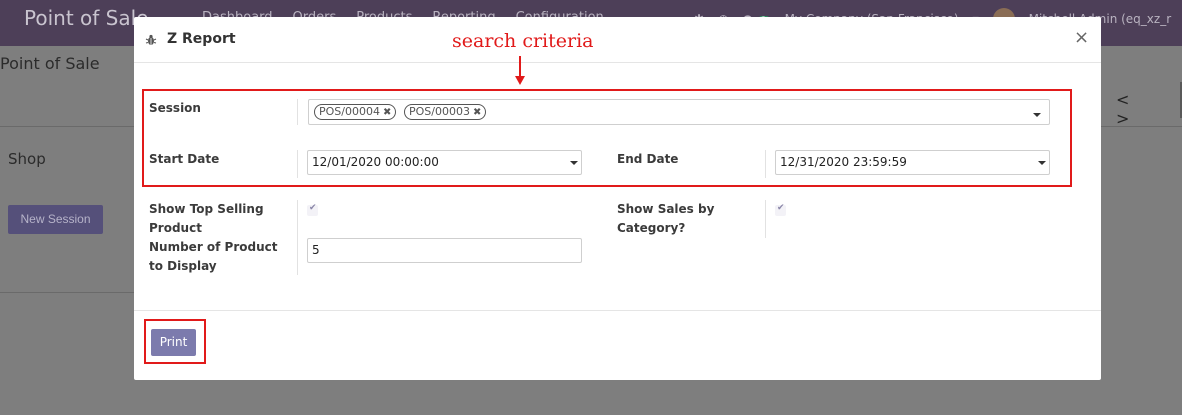 The height and width of the screenshot is (415, 1182). I want to click on pager-arrows: < >, so click(1149, 109).